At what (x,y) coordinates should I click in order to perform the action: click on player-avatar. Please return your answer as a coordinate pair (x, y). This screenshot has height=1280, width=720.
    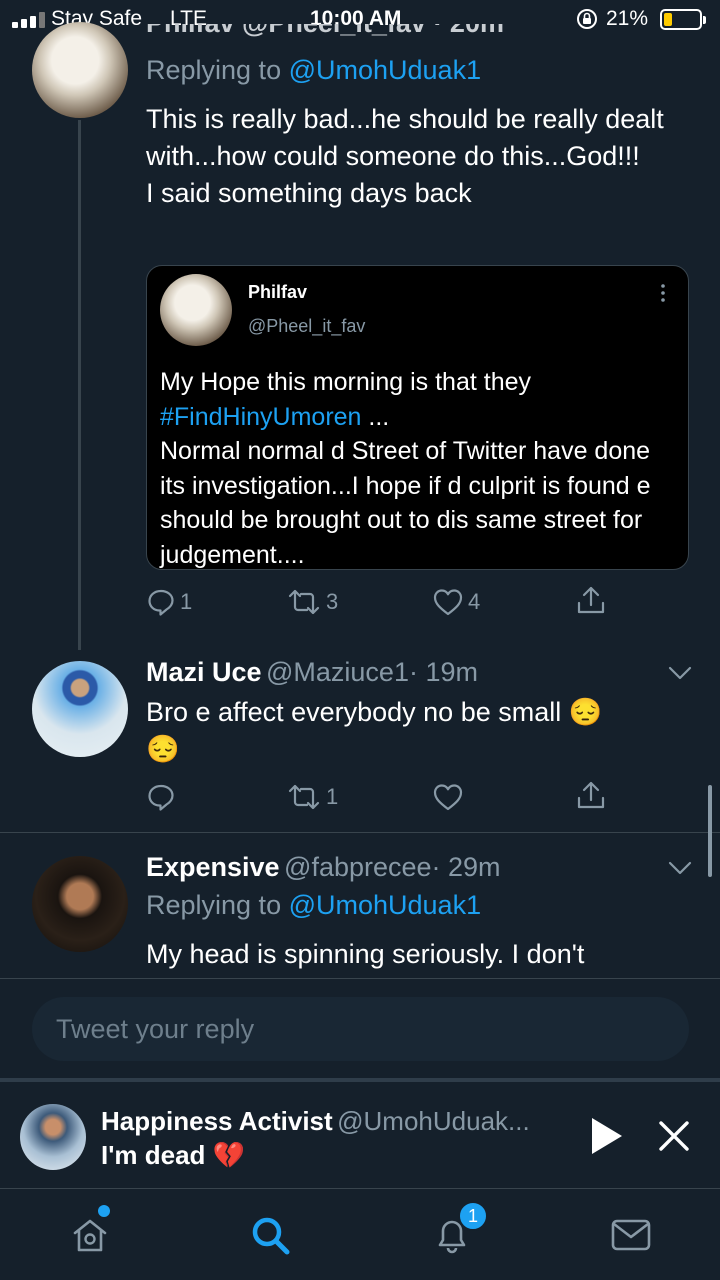
    Looking at the image, I should click on (53, 1137).